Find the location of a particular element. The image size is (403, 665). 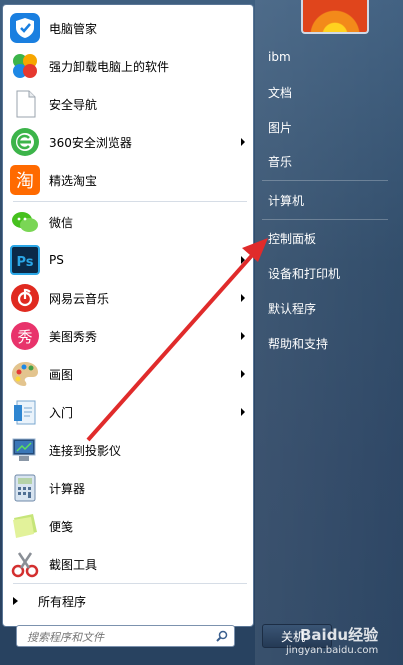

program-label: 精选淘宝 is located at coordinates (73, 180).